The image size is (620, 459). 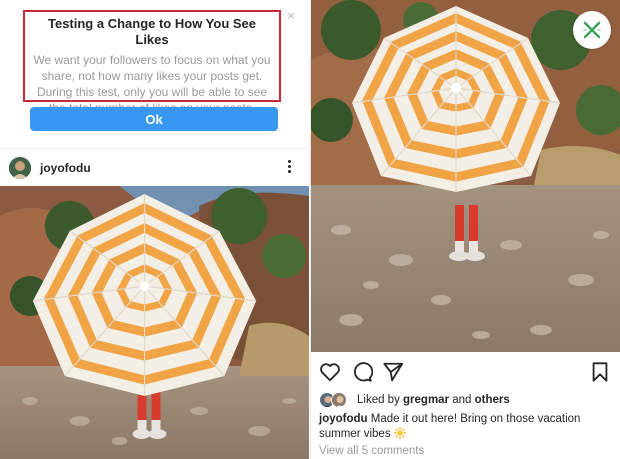 What do you see at coordinates (399, 433) in the screenshot?
I see `sun-emoji-icon` at bounding box center [399, 433].